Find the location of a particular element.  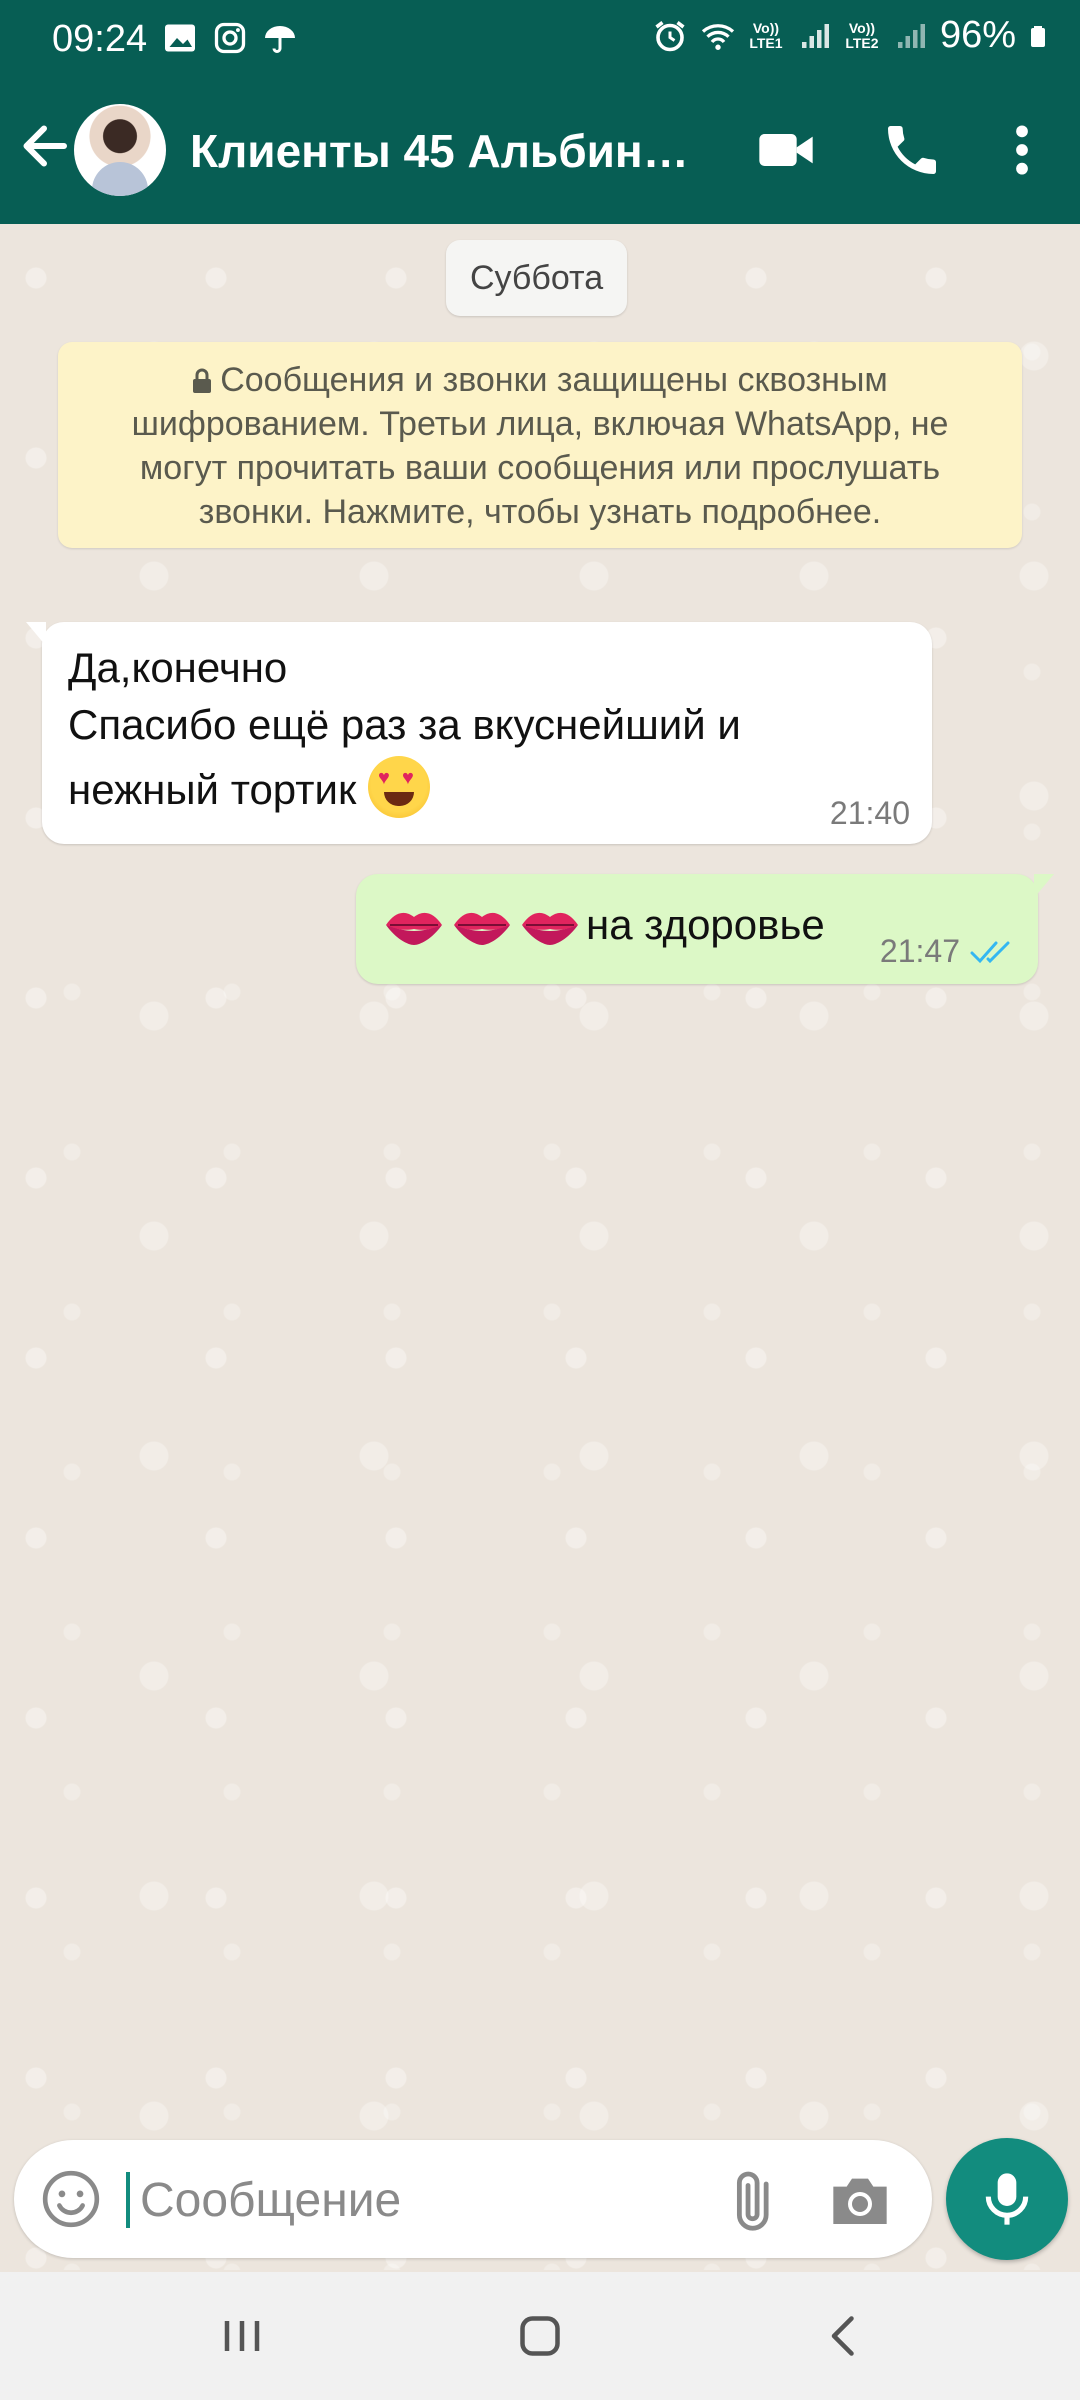

back-nav-icon is located at coordinates (844, 2336).